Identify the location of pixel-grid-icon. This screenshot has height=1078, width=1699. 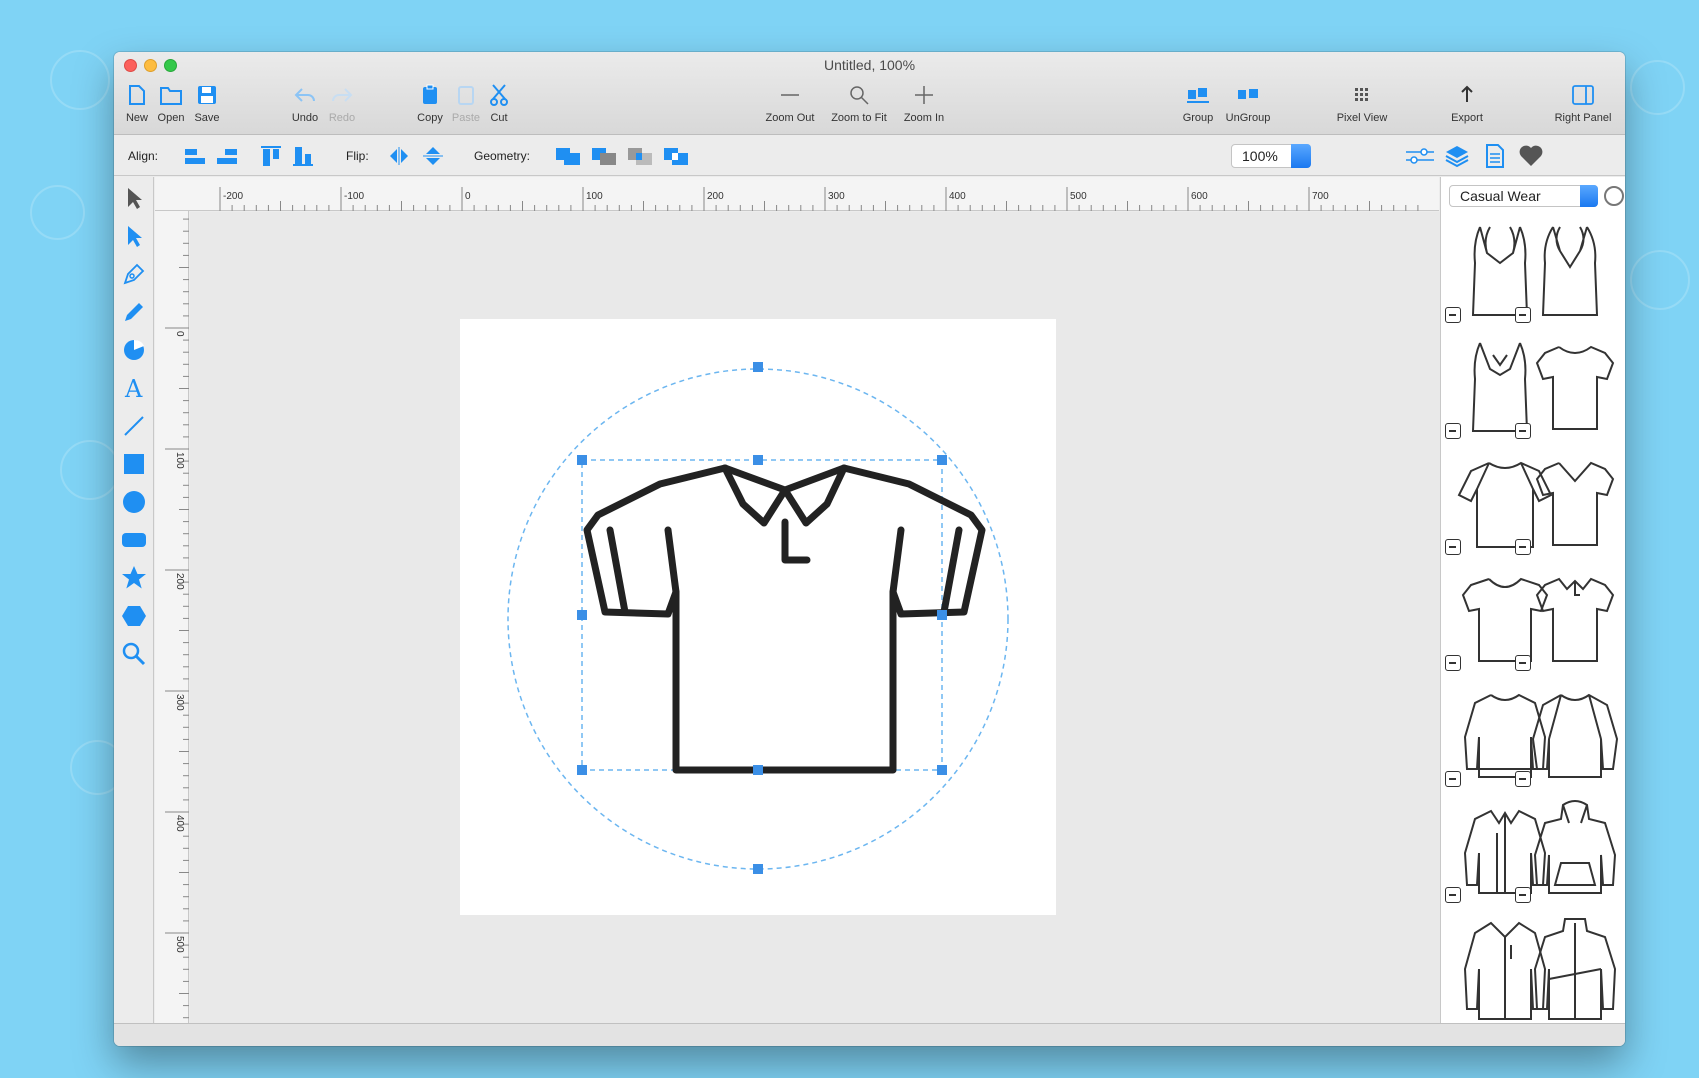
(1362, 95).